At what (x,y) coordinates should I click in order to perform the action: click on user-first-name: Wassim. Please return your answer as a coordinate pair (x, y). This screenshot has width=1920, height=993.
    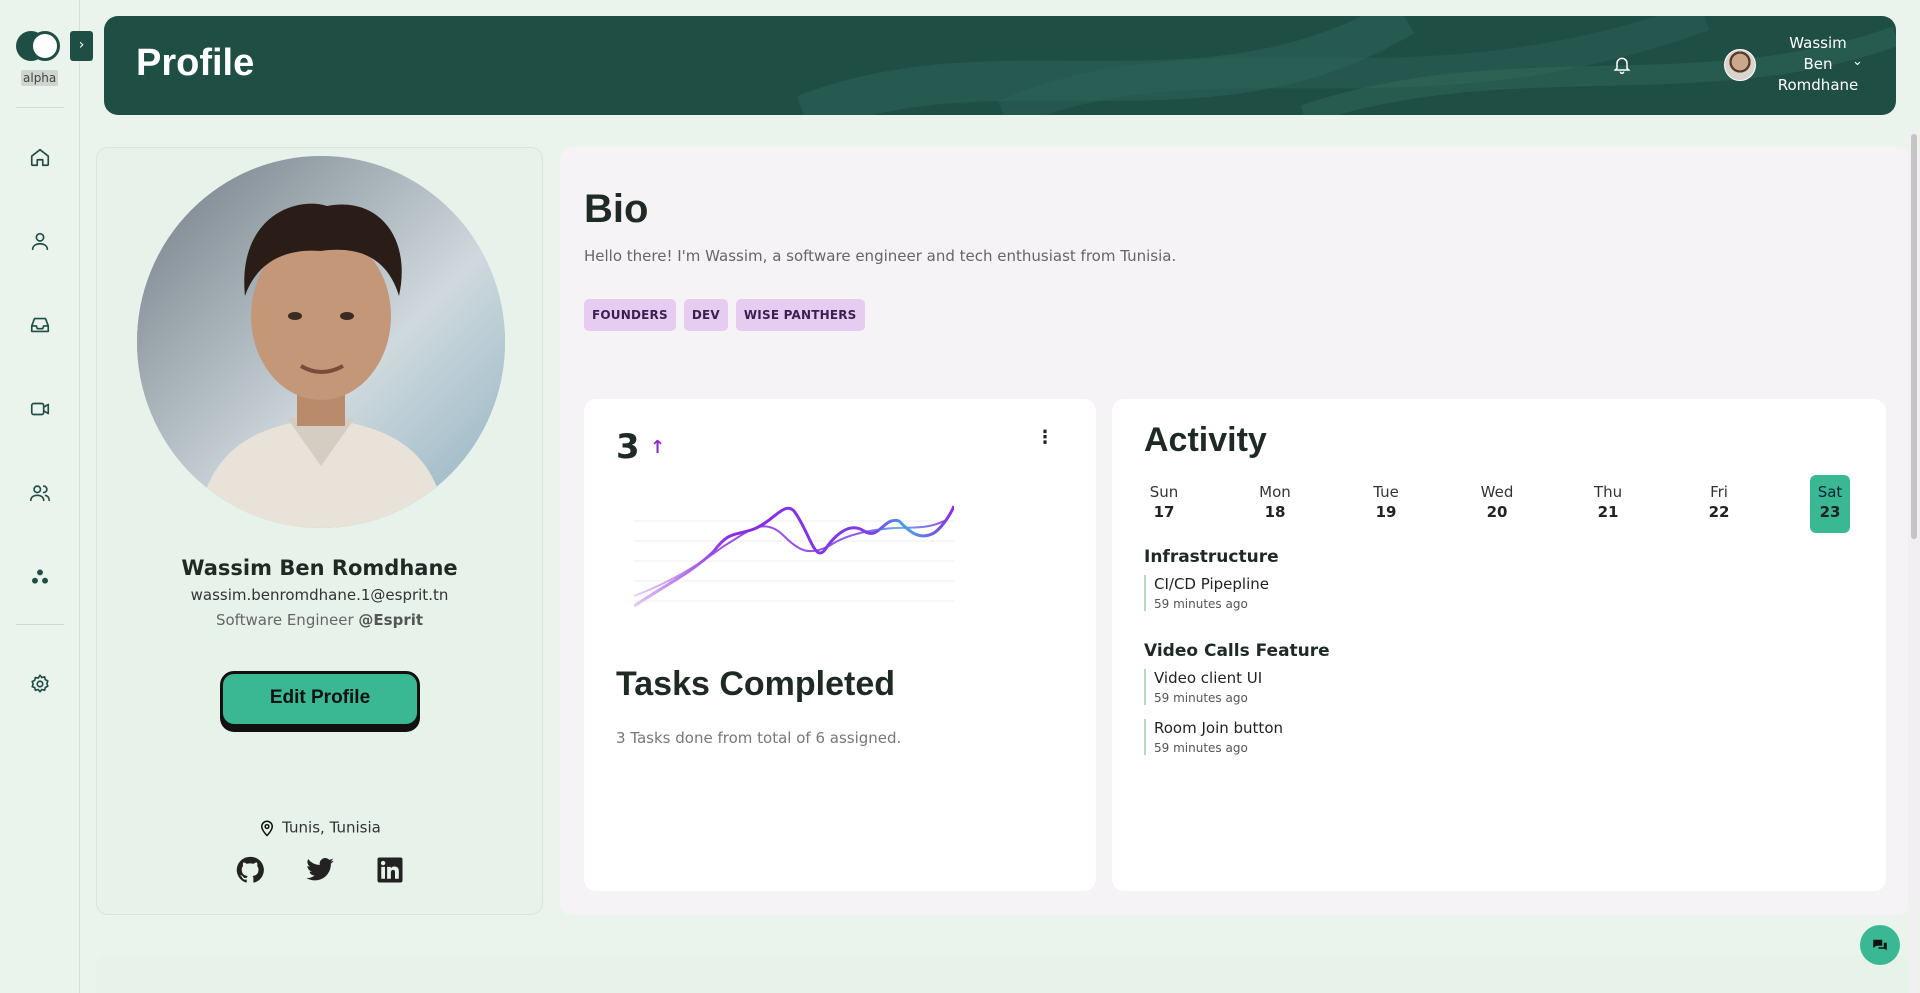
    Looking at the image, I should click on (1818, 43).